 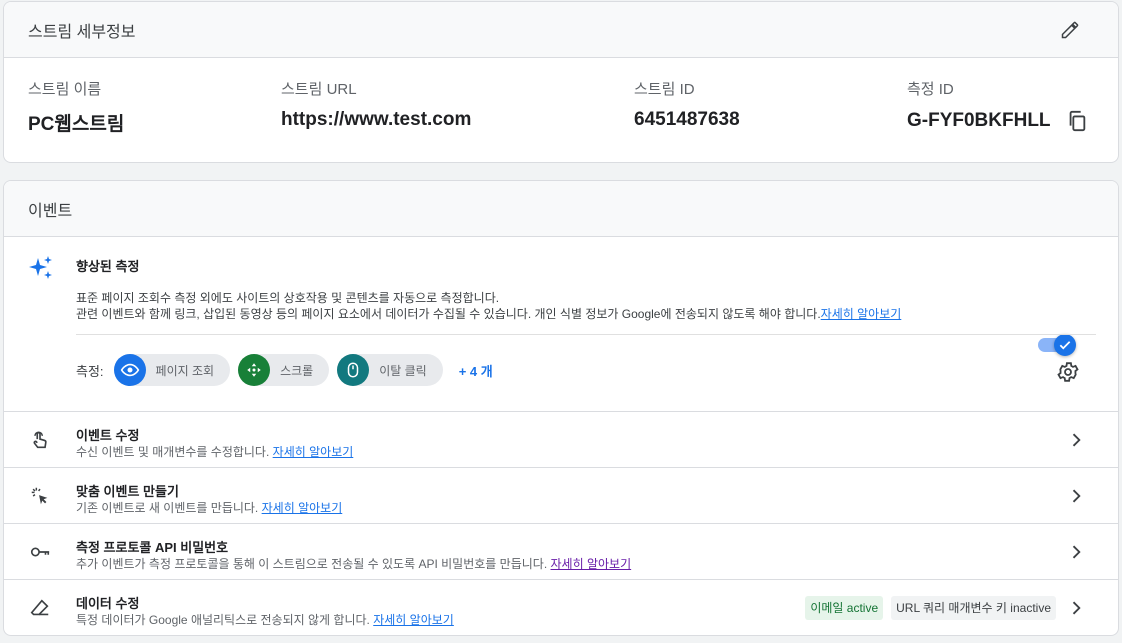 What do you see at coordinates (127, 491) in the screenshot?
I see `row-create-custom-events-title: 맞춤 이벤트 만들기` at bounding box center [127, 491].